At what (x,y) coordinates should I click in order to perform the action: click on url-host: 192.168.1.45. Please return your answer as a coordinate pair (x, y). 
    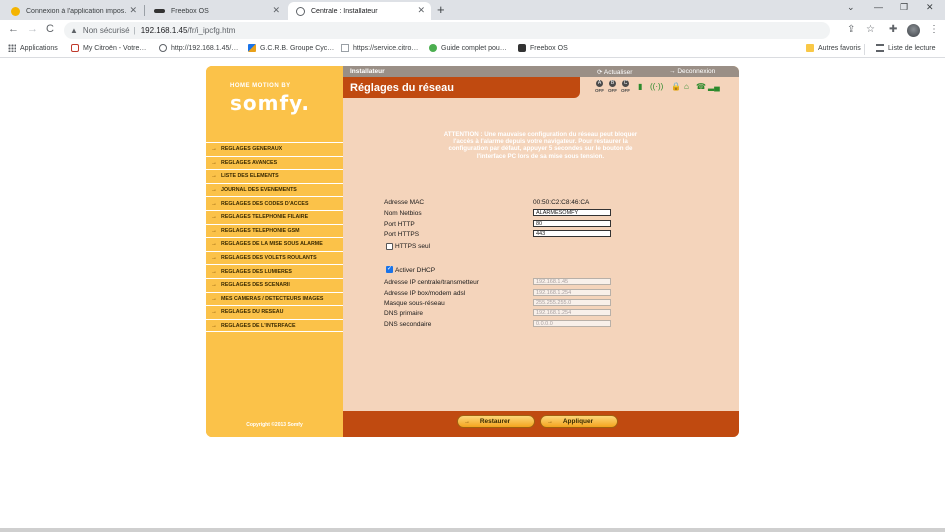
    Looking at the image, I should click on (164, 30).